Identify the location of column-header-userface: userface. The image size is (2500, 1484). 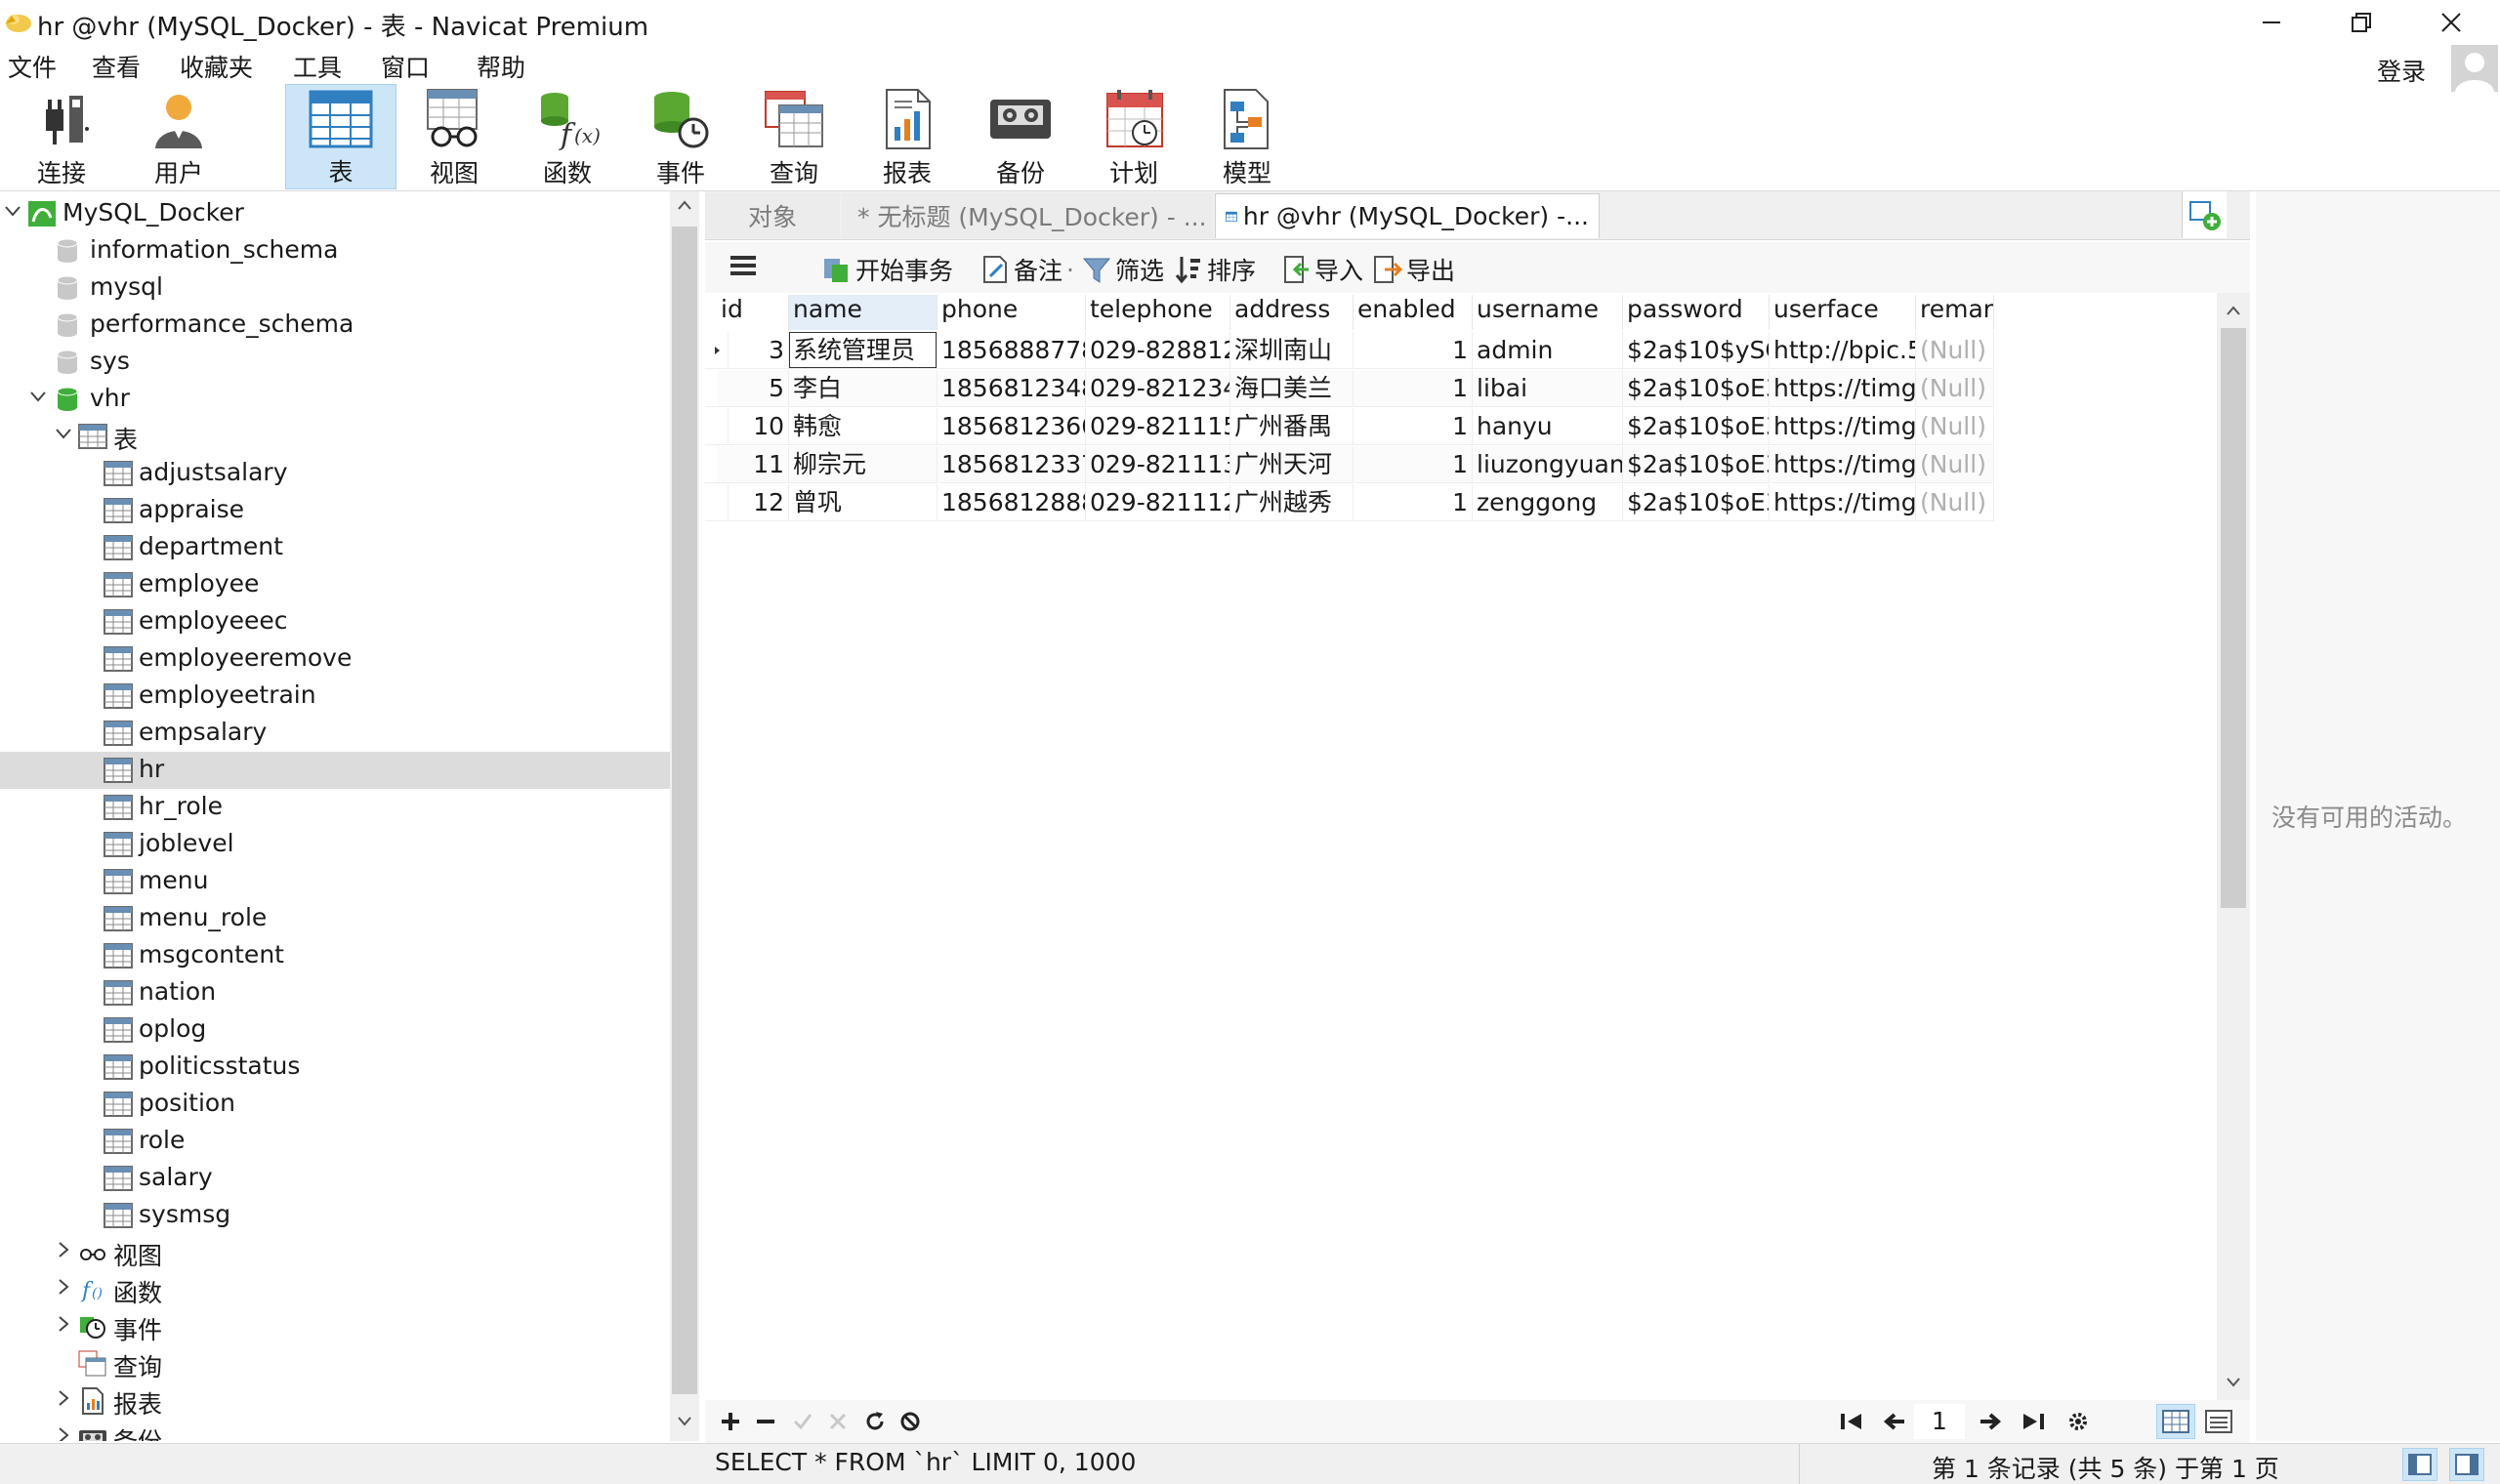
(1843, 313).